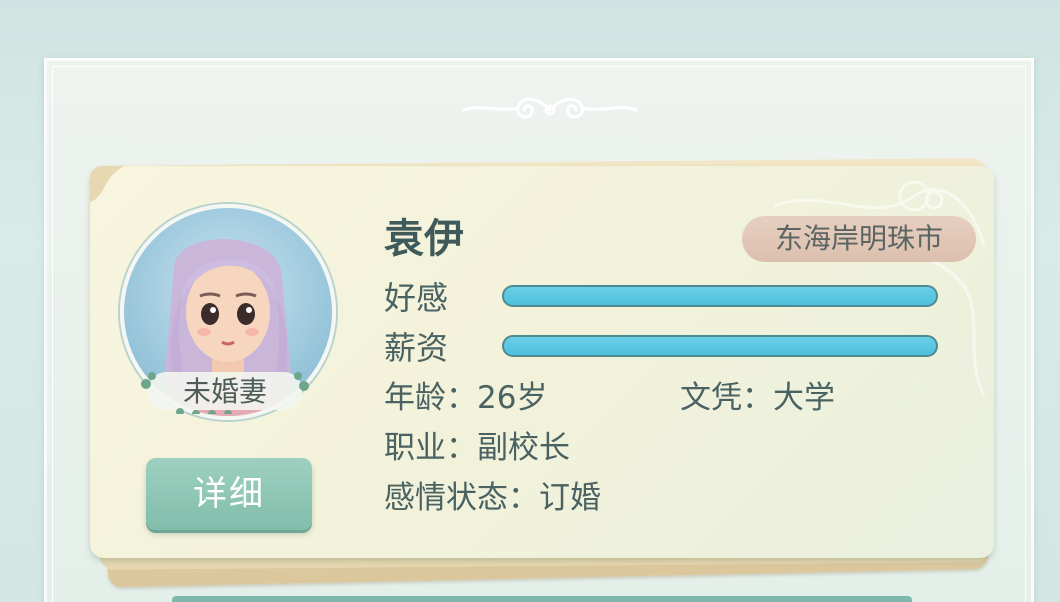  What do you see at coordinates (757, 398) in the screenshot?
I see `education-info: 文凭：大学` at bounding box center [757, 398].